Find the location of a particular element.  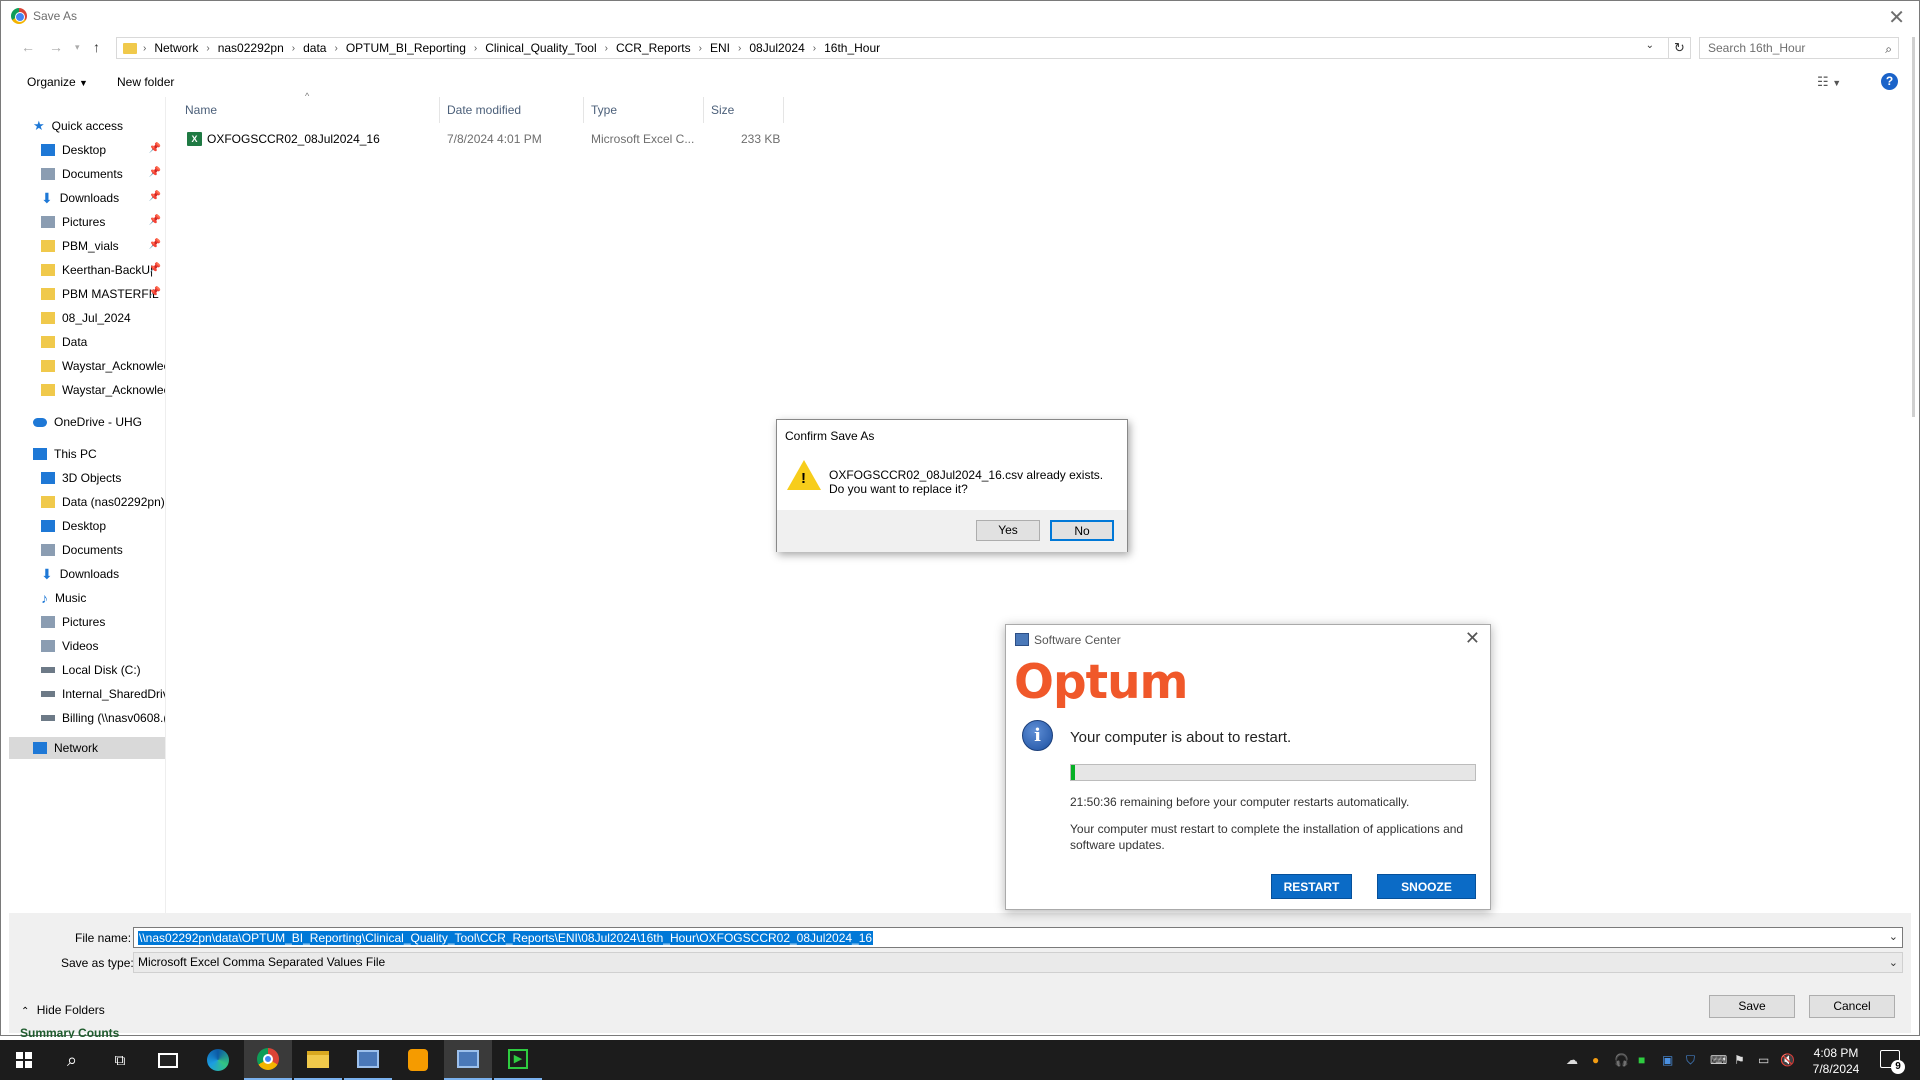

view-options-icon: ☷ ▼ is located at coordinates (1829, 82).